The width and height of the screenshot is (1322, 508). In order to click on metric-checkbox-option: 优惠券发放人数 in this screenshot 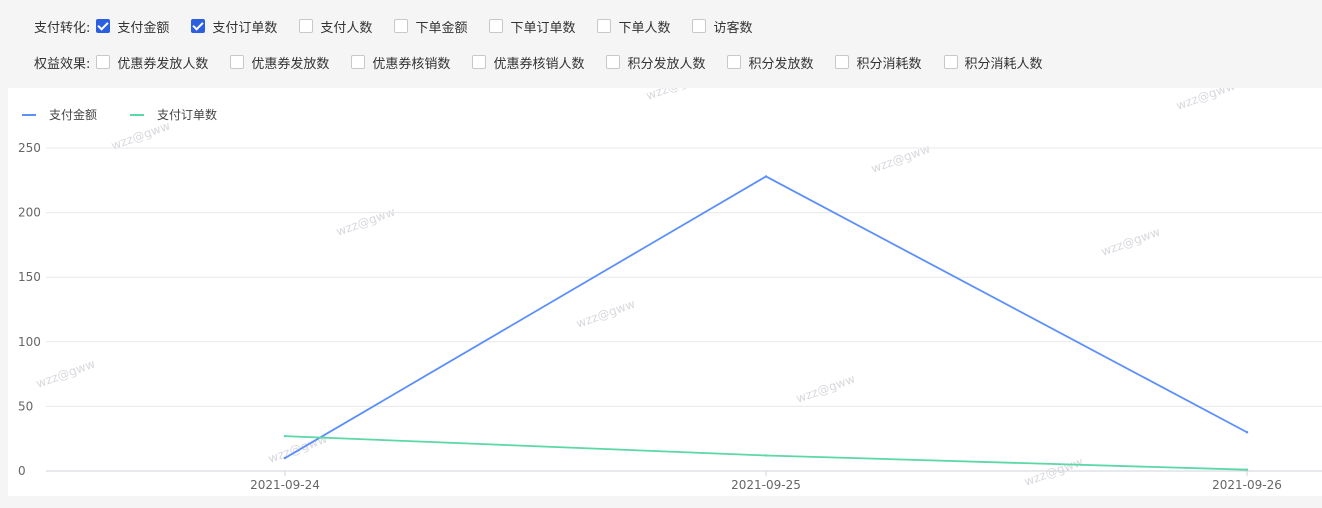, I will do `click(152, 62)`.